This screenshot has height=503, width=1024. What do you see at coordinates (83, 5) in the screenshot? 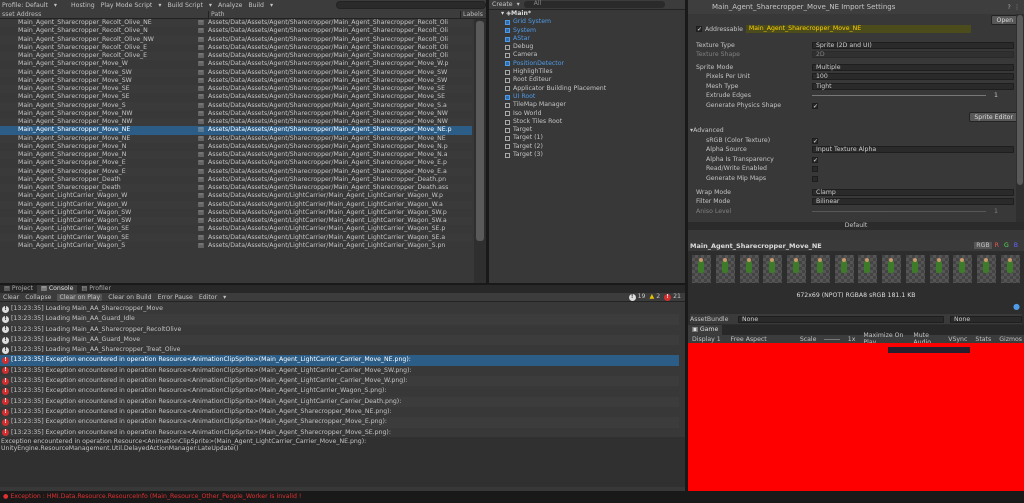
I see `hosting-button: Hosting` at bounding box center [83, 5].